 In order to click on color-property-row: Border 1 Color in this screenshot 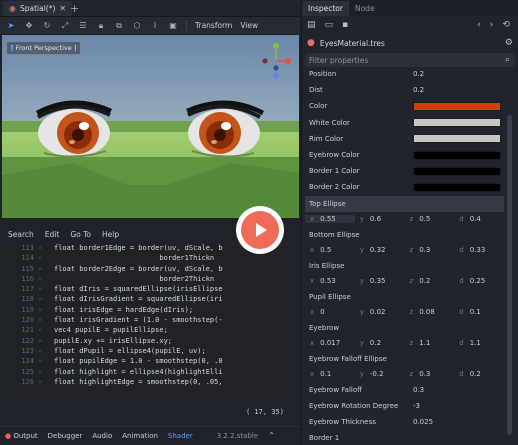, I will do `click(404, 171)`.